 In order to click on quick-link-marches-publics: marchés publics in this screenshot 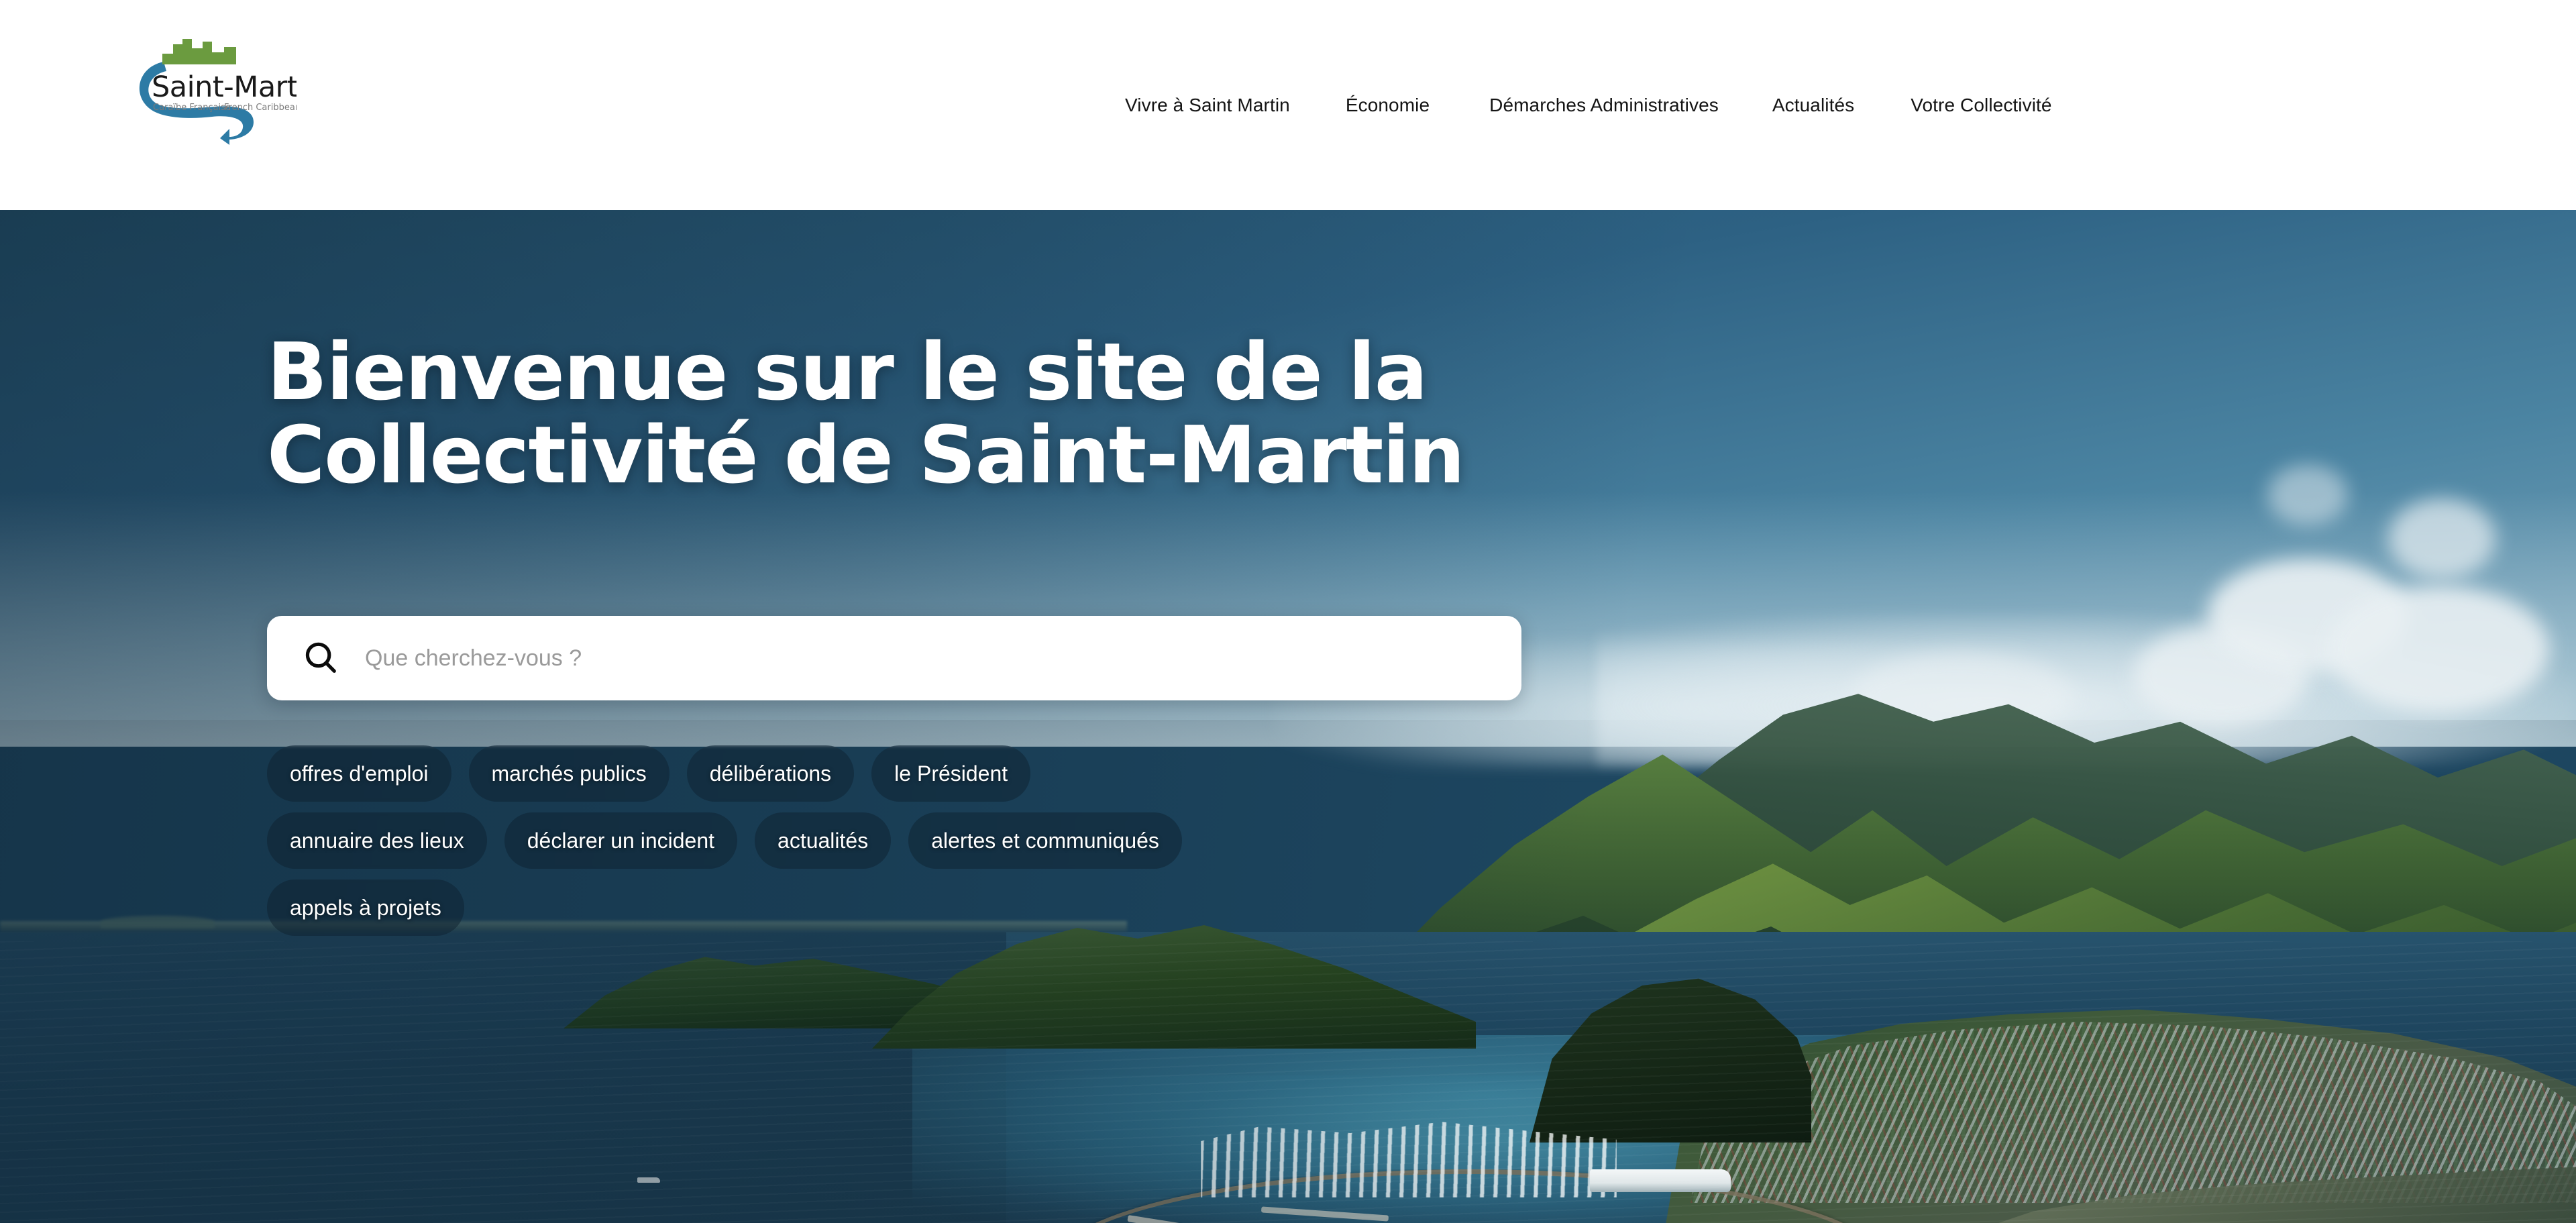, I will do `click(568, 773)`.